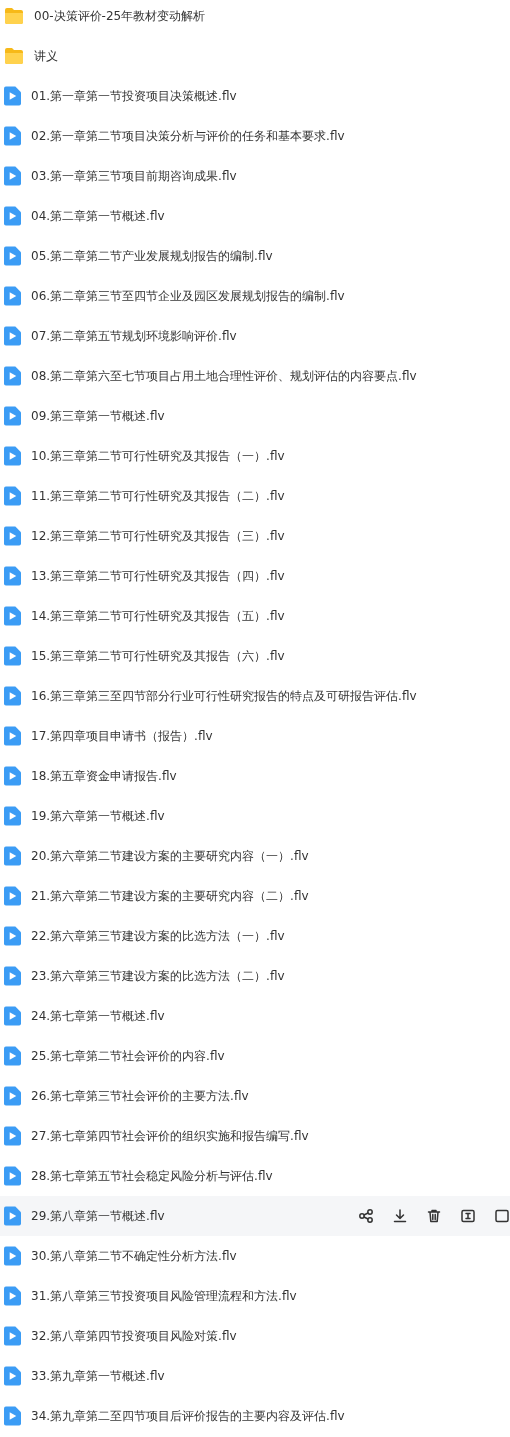 The width and height of the screenshot is (510, 1437). I want to click on file-row: 讲义, so click(255, 56).